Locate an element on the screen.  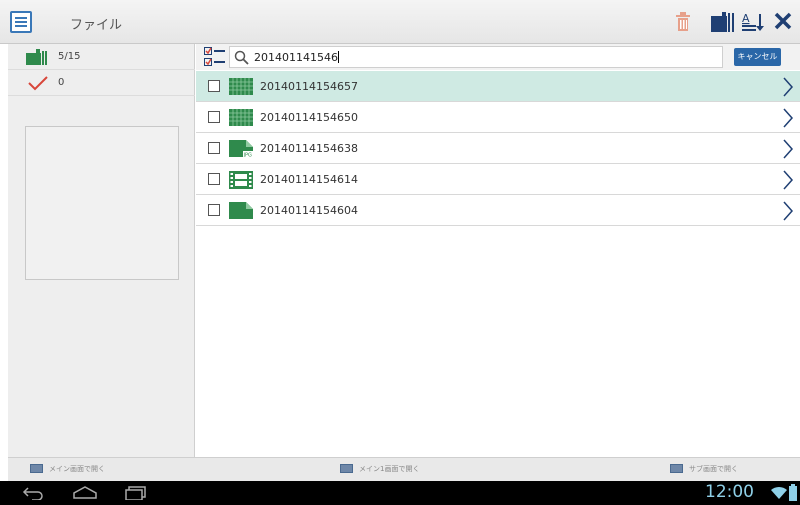
app-header: ファイル A is located at coordinates (400, 22).